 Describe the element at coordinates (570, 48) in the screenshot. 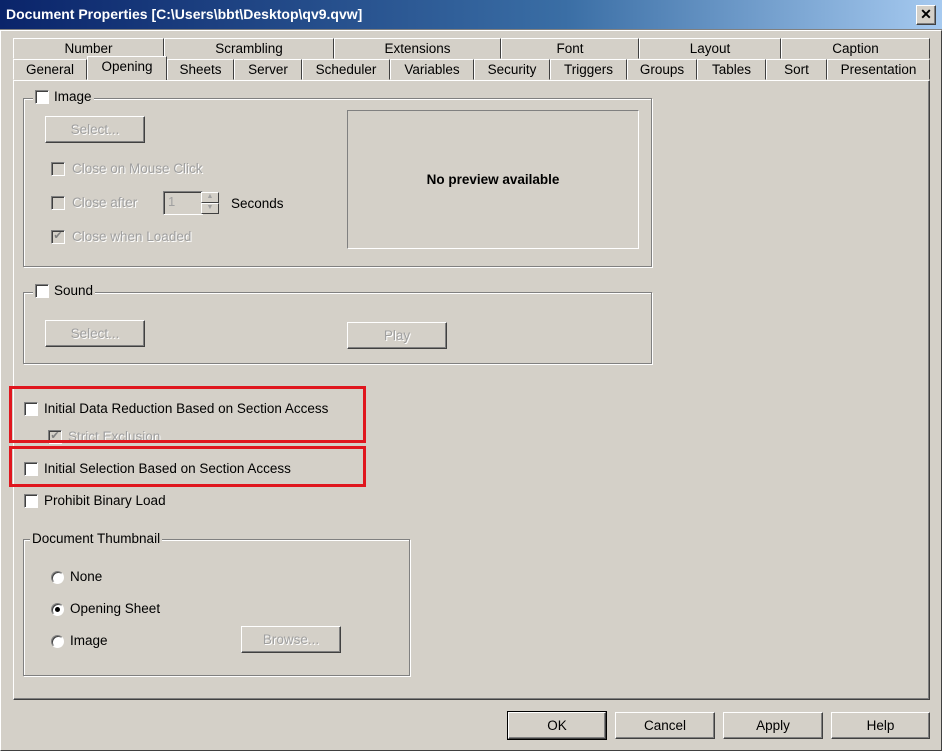

I see `tab-font: Font` at that location.